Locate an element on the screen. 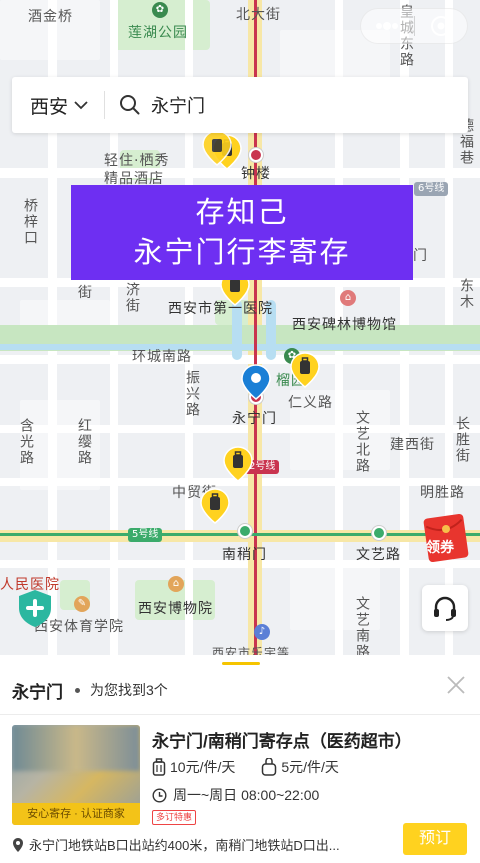 Image resolution: width=480 pixels, height=863 pixels. map-label: 酒金桥 is located at coordinates (50, 17).